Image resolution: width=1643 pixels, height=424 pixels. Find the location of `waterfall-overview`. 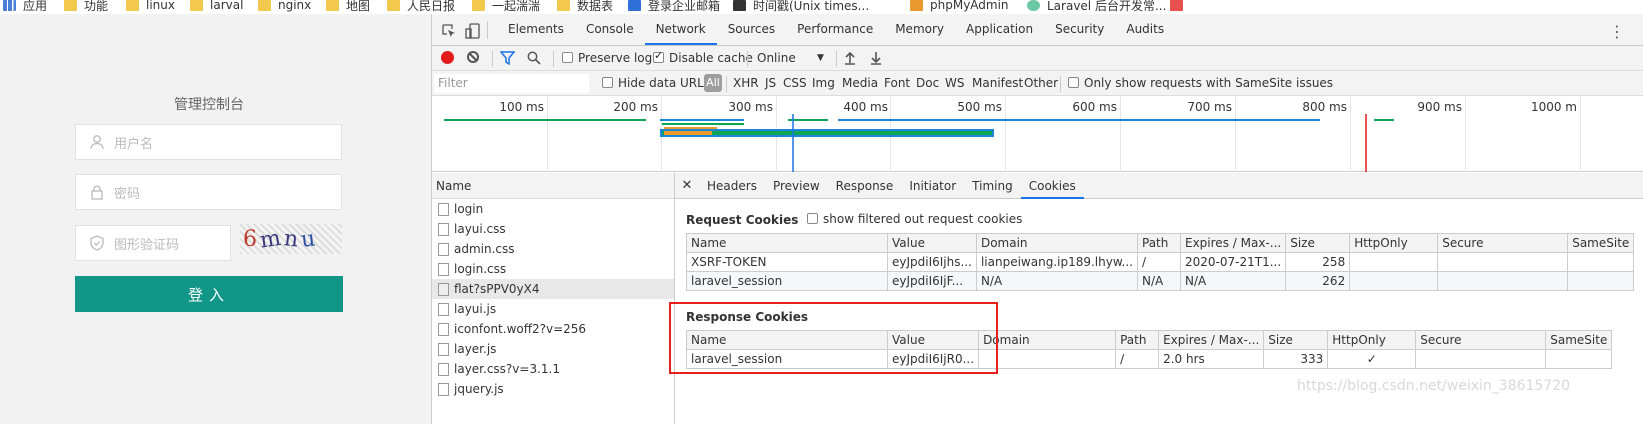

waterfall-overview is located at coordinates (1037, 134).